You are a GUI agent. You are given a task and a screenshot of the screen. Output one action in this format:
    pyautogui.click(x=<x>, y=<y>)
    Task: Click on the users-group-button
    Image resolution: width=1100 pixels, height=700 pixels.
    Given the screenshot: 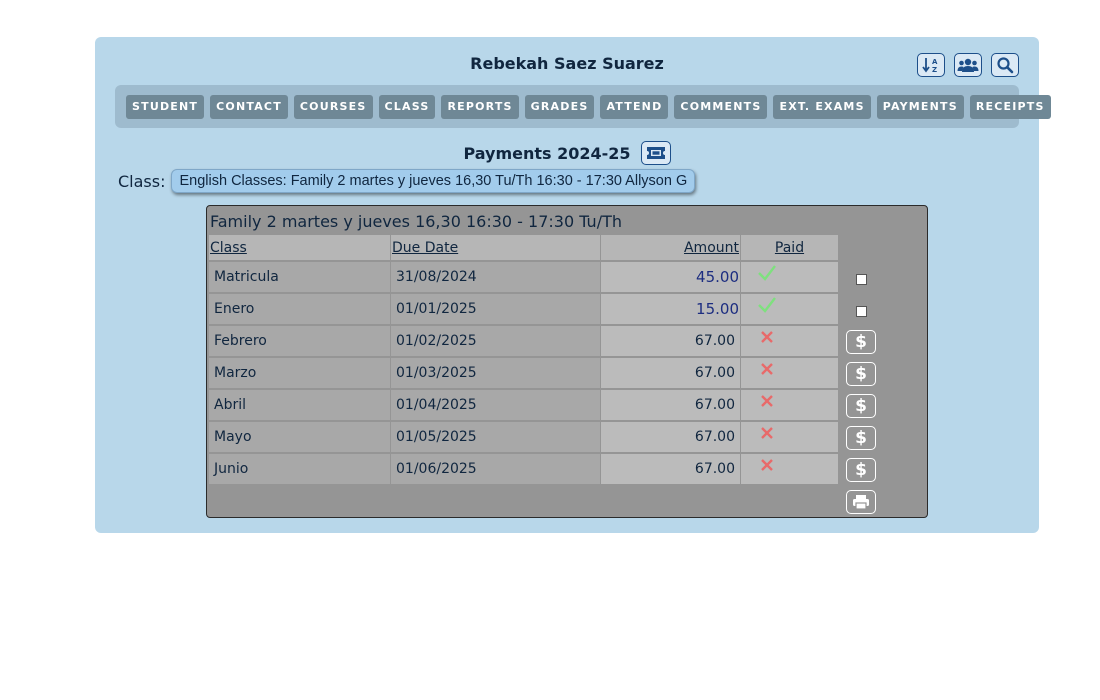 What is the action you would take?
    pyautogui.click(x=968, y=65)
    